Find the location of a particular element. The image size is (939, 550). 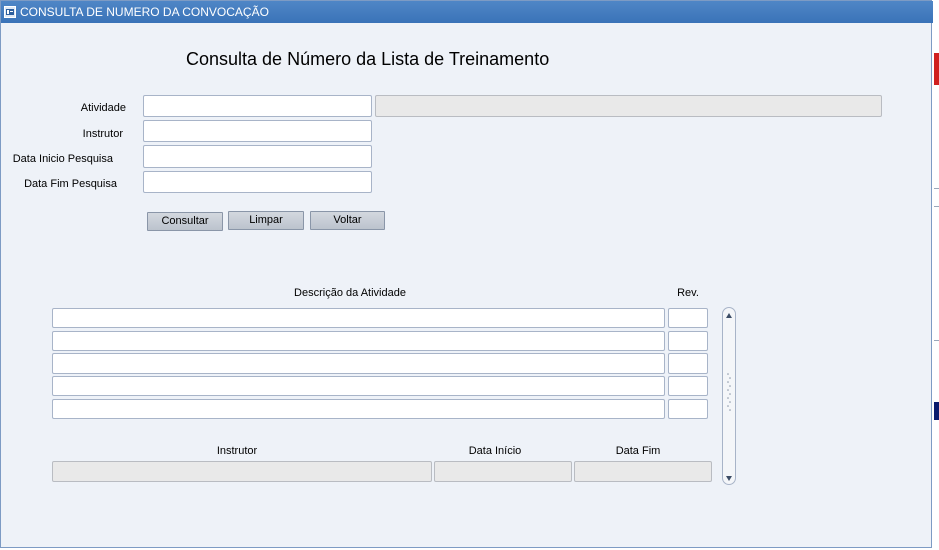

detail-instrutor-field is located at coordinates (242, 471).